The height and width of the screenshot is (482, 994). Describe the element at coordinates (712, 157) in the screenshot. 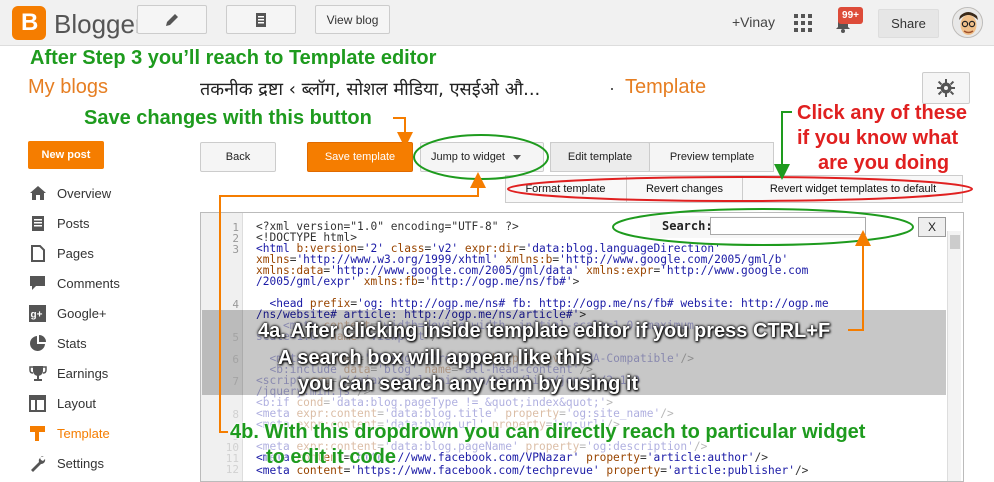

I see `tab-preview-template: Preview template` at that location.